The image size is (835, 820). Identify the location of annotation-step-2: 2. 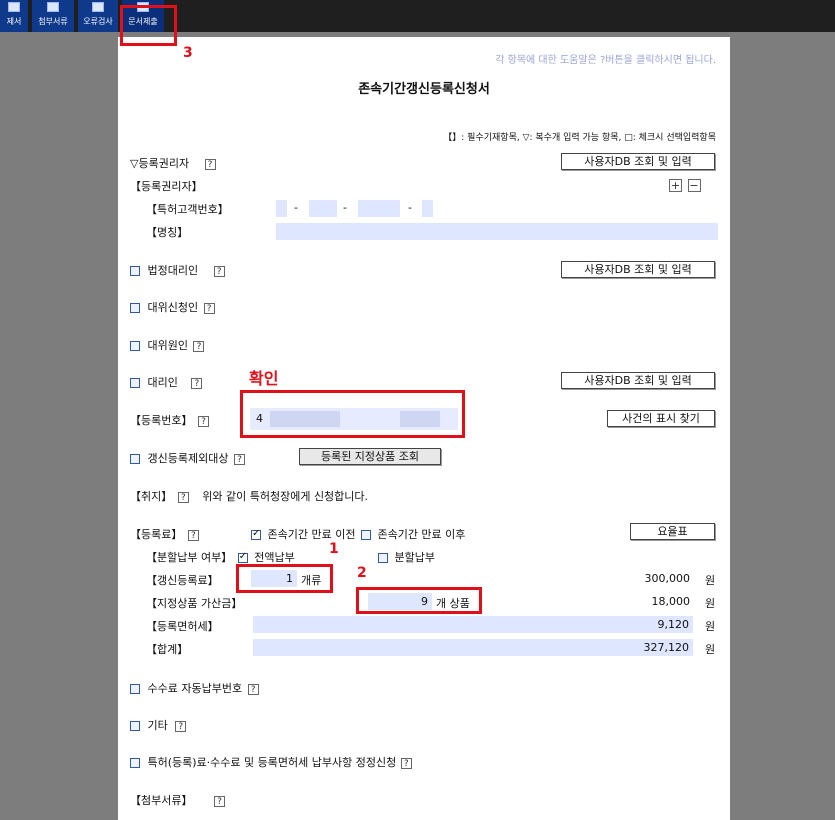
(362, 573).